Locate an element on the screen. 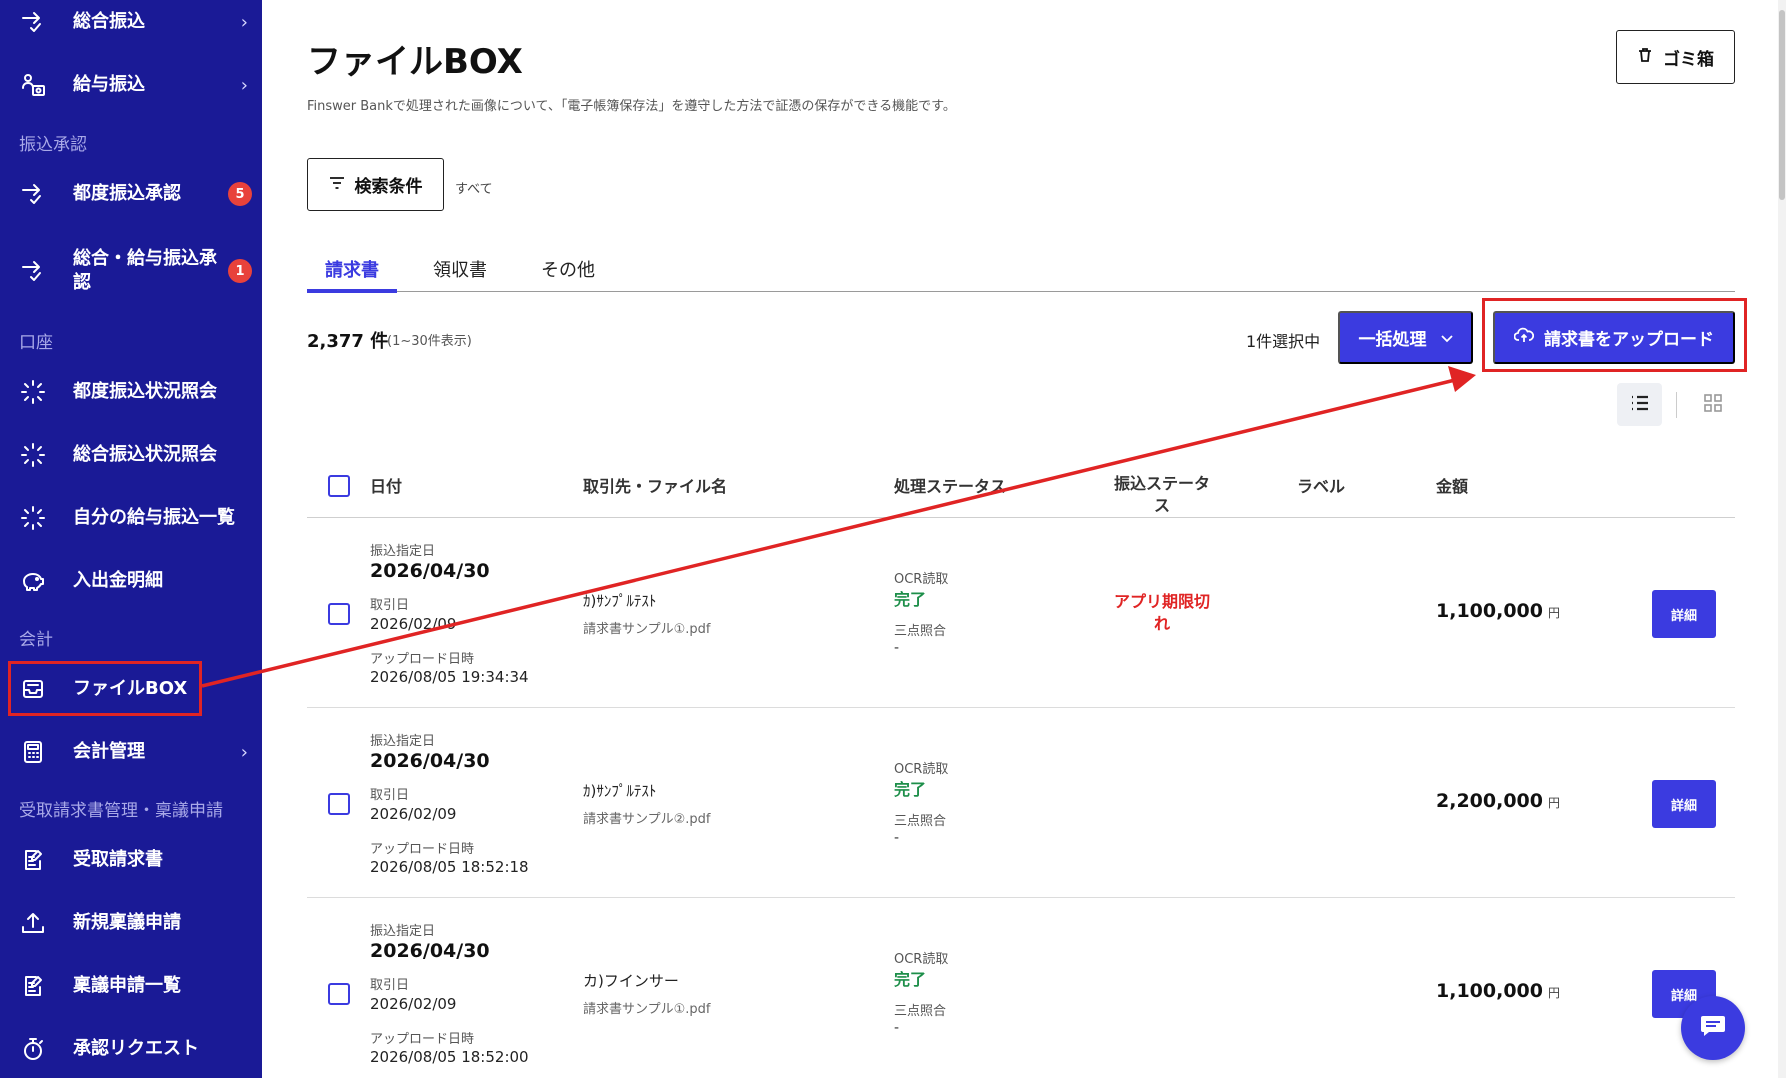 This screenshot has width=1786, height=1078. sidebar-section-account: 口座 is located at coordinates (36, 343).